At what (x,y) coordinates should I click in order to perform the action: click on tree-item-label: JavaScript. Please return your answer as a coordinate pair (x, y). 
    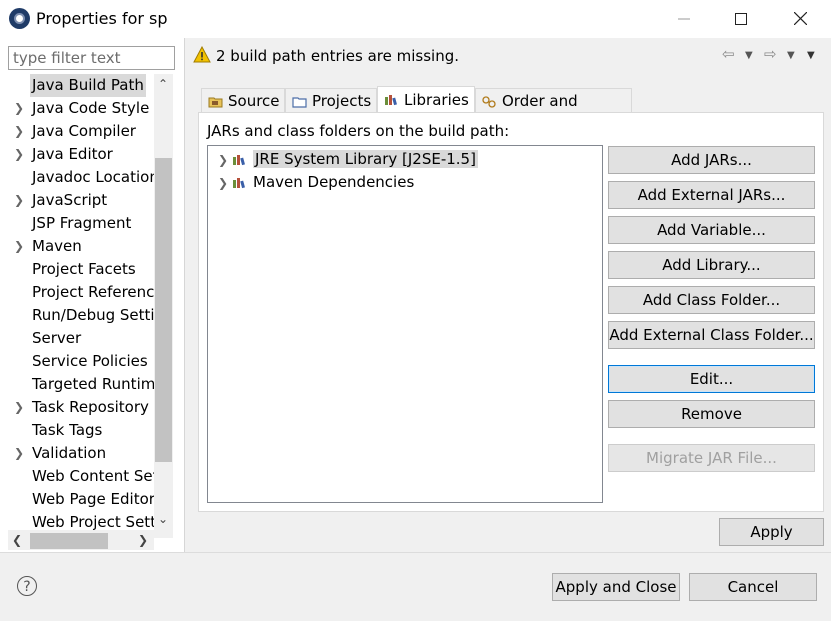
    Looking at the image, I should click on (70, 200).